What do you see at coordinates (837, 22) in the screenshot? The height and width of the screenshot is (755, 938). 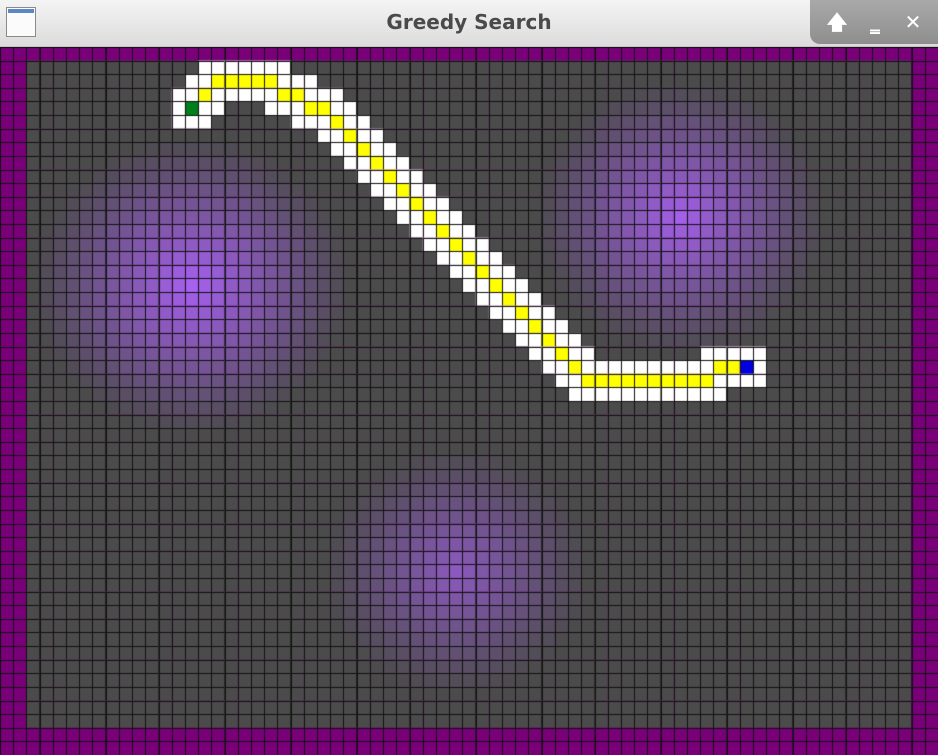 I see `arrow-up-icon: 🡅` at bounding box center [837, 22].